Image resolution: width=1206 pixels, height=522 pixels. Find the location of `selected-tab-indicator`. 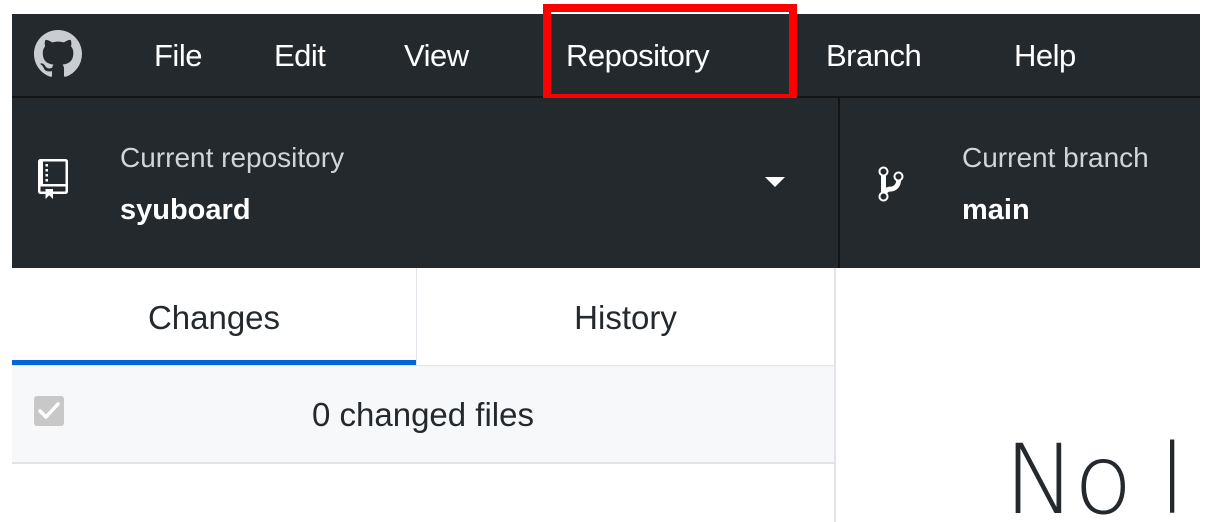

selected-tab-indicator is located at coordinates (214, 362).